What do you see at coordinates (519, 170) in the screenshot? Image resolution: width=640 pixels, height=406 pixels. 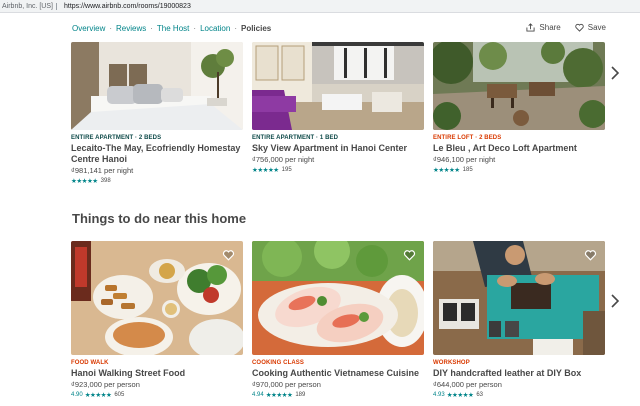 I see `listing-rating: ★★★★★ 185` at bounding box center [519, 170].